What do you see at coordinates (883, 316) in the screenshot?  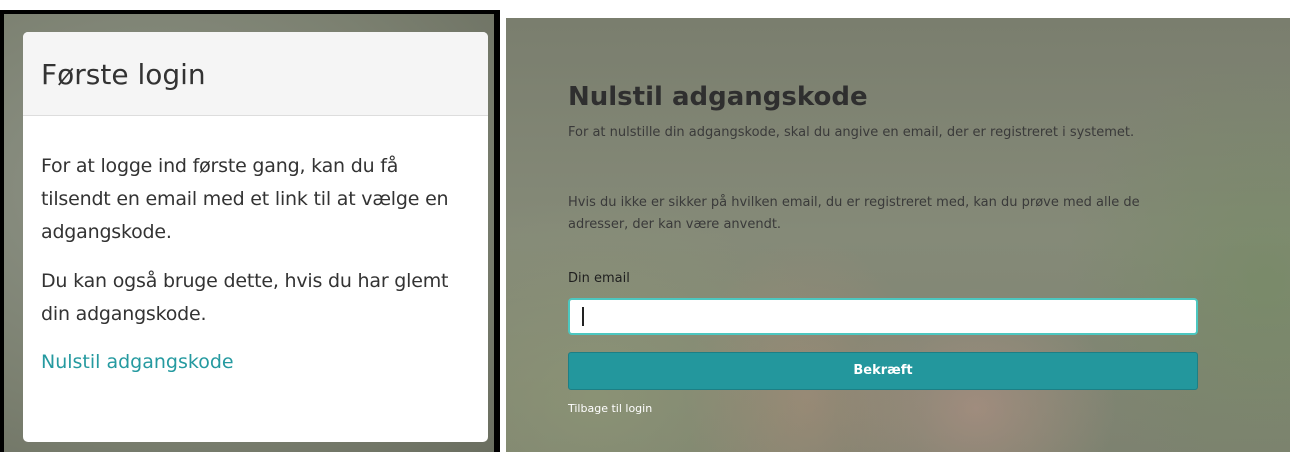 I see `email-input` at bounding box center [883, 316].